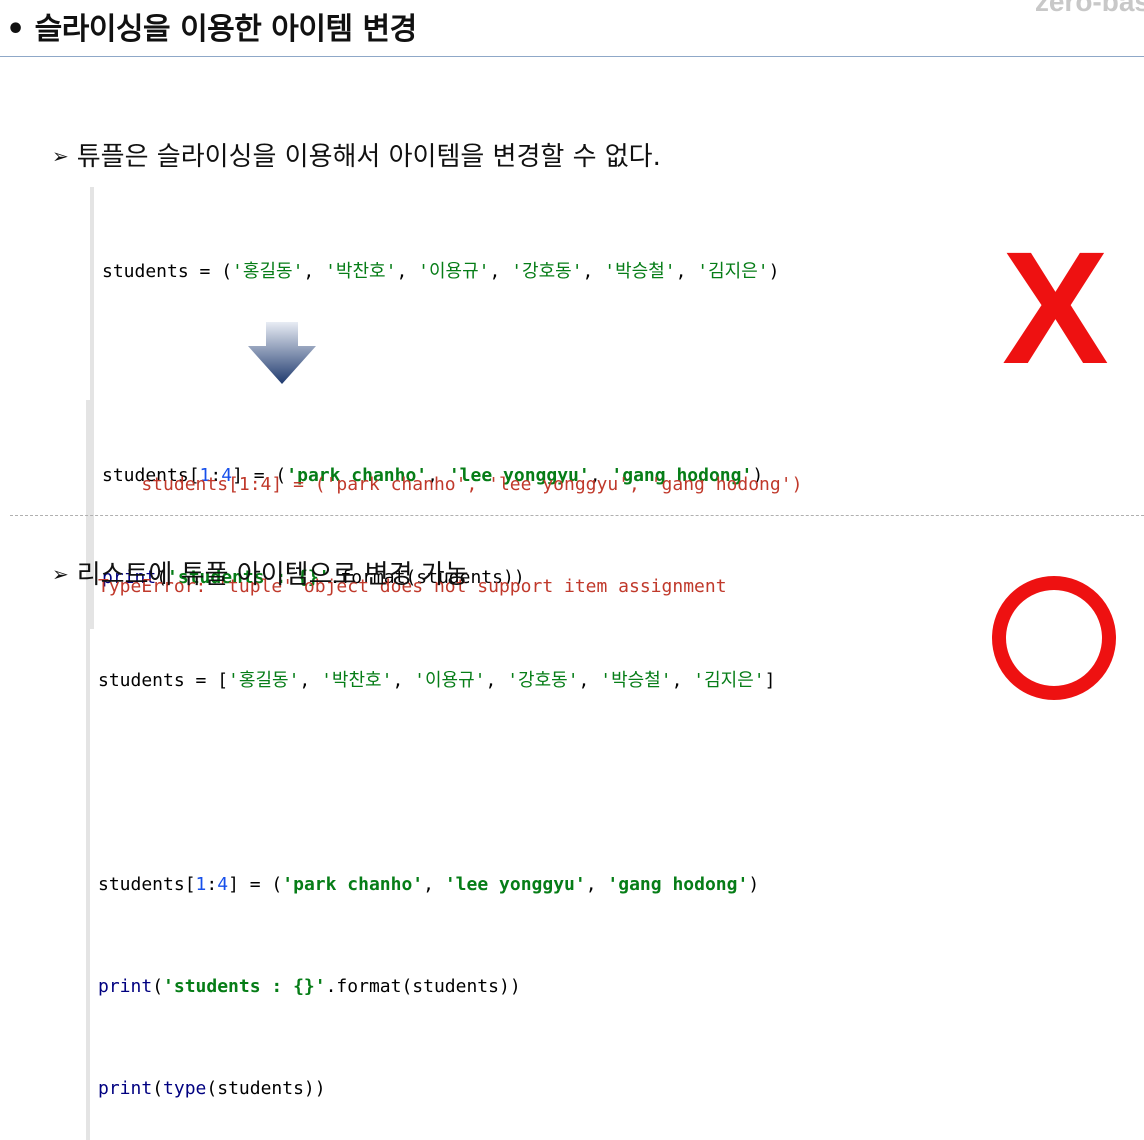 Image resolution: width=1144 pixels, height=1140 pixels. I want to click on bullet-tuple-text: 튜플은 슬라이싱을 이용해서 아이템을 변경할 수 없다., so click(368, 157).